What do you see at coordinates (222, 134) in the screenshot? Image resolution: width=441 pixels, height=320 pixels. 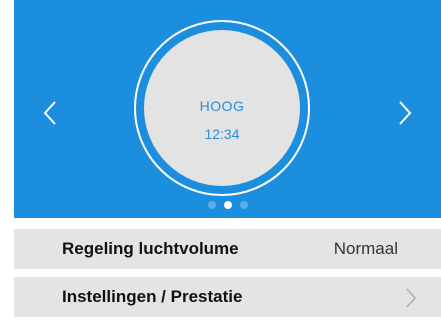 I see `time-label: 12:34` at bounding box center [222, 134].